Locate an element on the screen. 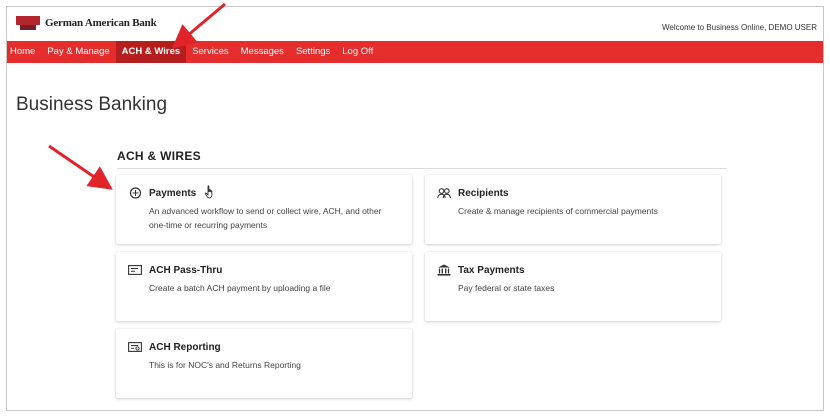  card-description: This is for NOC's and Returns Reporting is located at coordinates (225, 365).